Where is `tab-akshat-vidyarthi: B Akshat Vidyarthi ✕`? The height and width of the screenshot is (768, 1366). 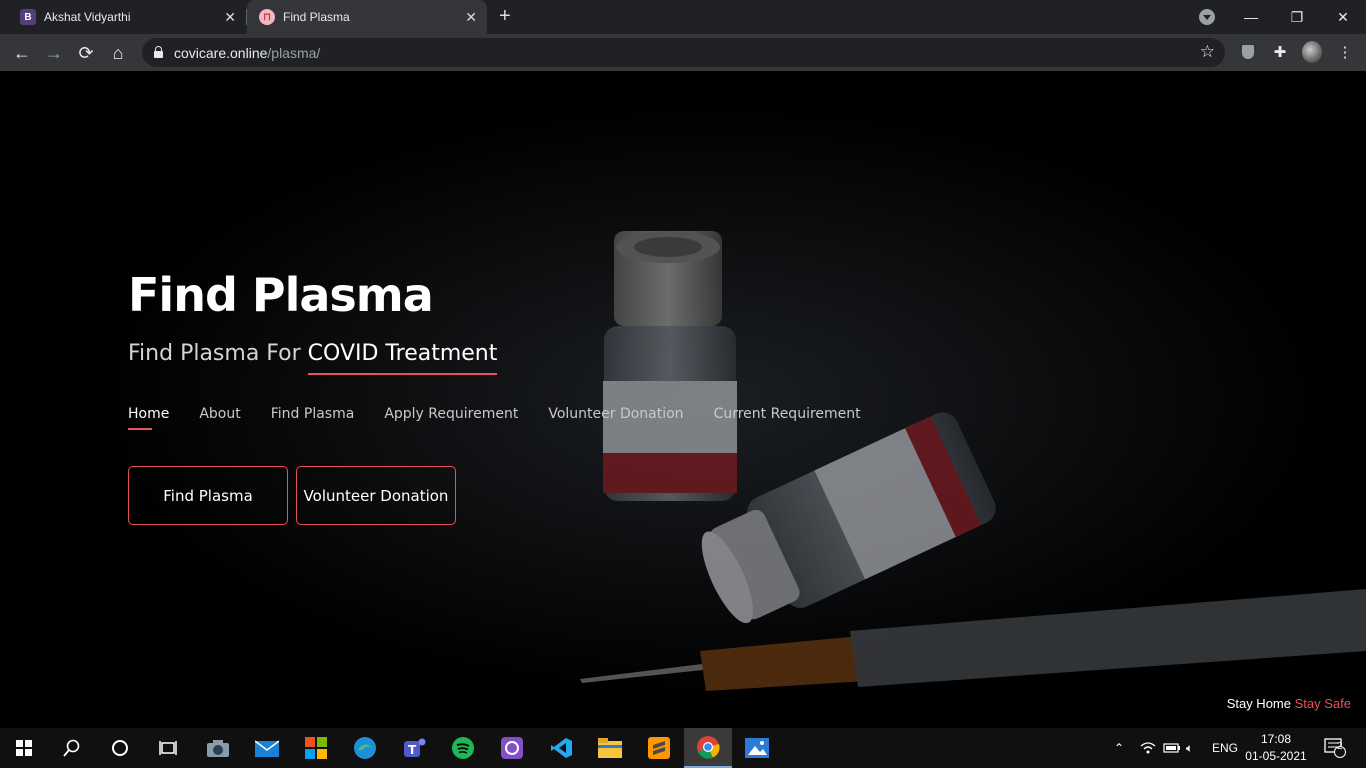 tab-akshat-vidyarthi: B Akshat Vidyarthi ✕ is located at coordinates (127, 17).